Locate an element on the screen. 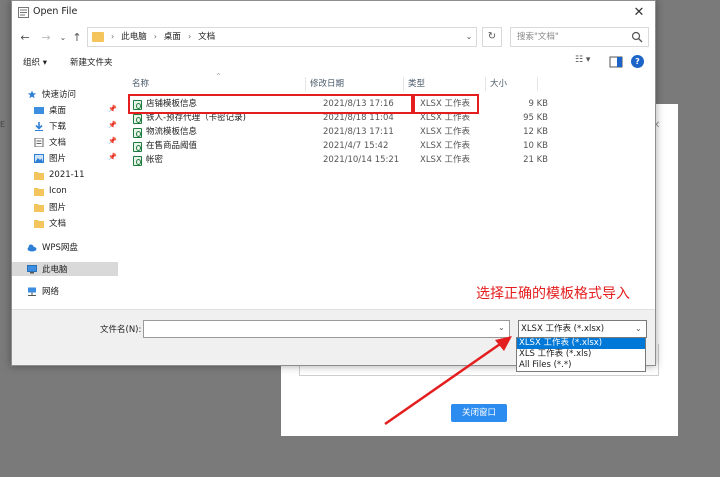 The width and height of the screenshot is (720, 477). file-type-option: All Files (*.*) is located at coordinates (581, 365).